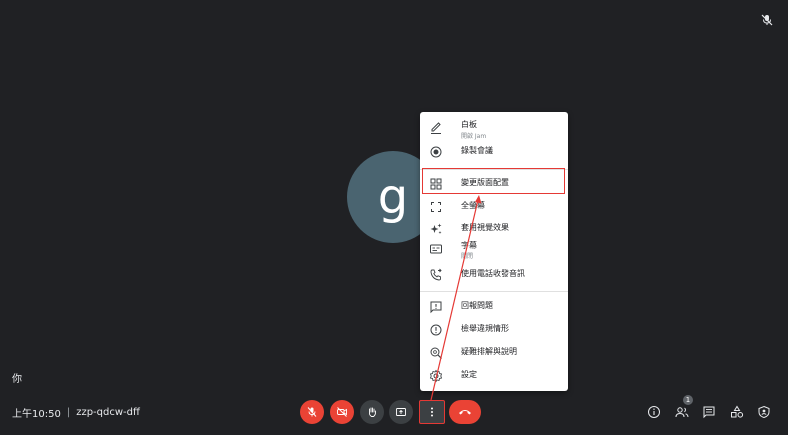 Image resolution: width=788 pixels, height=435 pixels. I want to click on menu-item-label: 全螢幕, so click(473, 205).